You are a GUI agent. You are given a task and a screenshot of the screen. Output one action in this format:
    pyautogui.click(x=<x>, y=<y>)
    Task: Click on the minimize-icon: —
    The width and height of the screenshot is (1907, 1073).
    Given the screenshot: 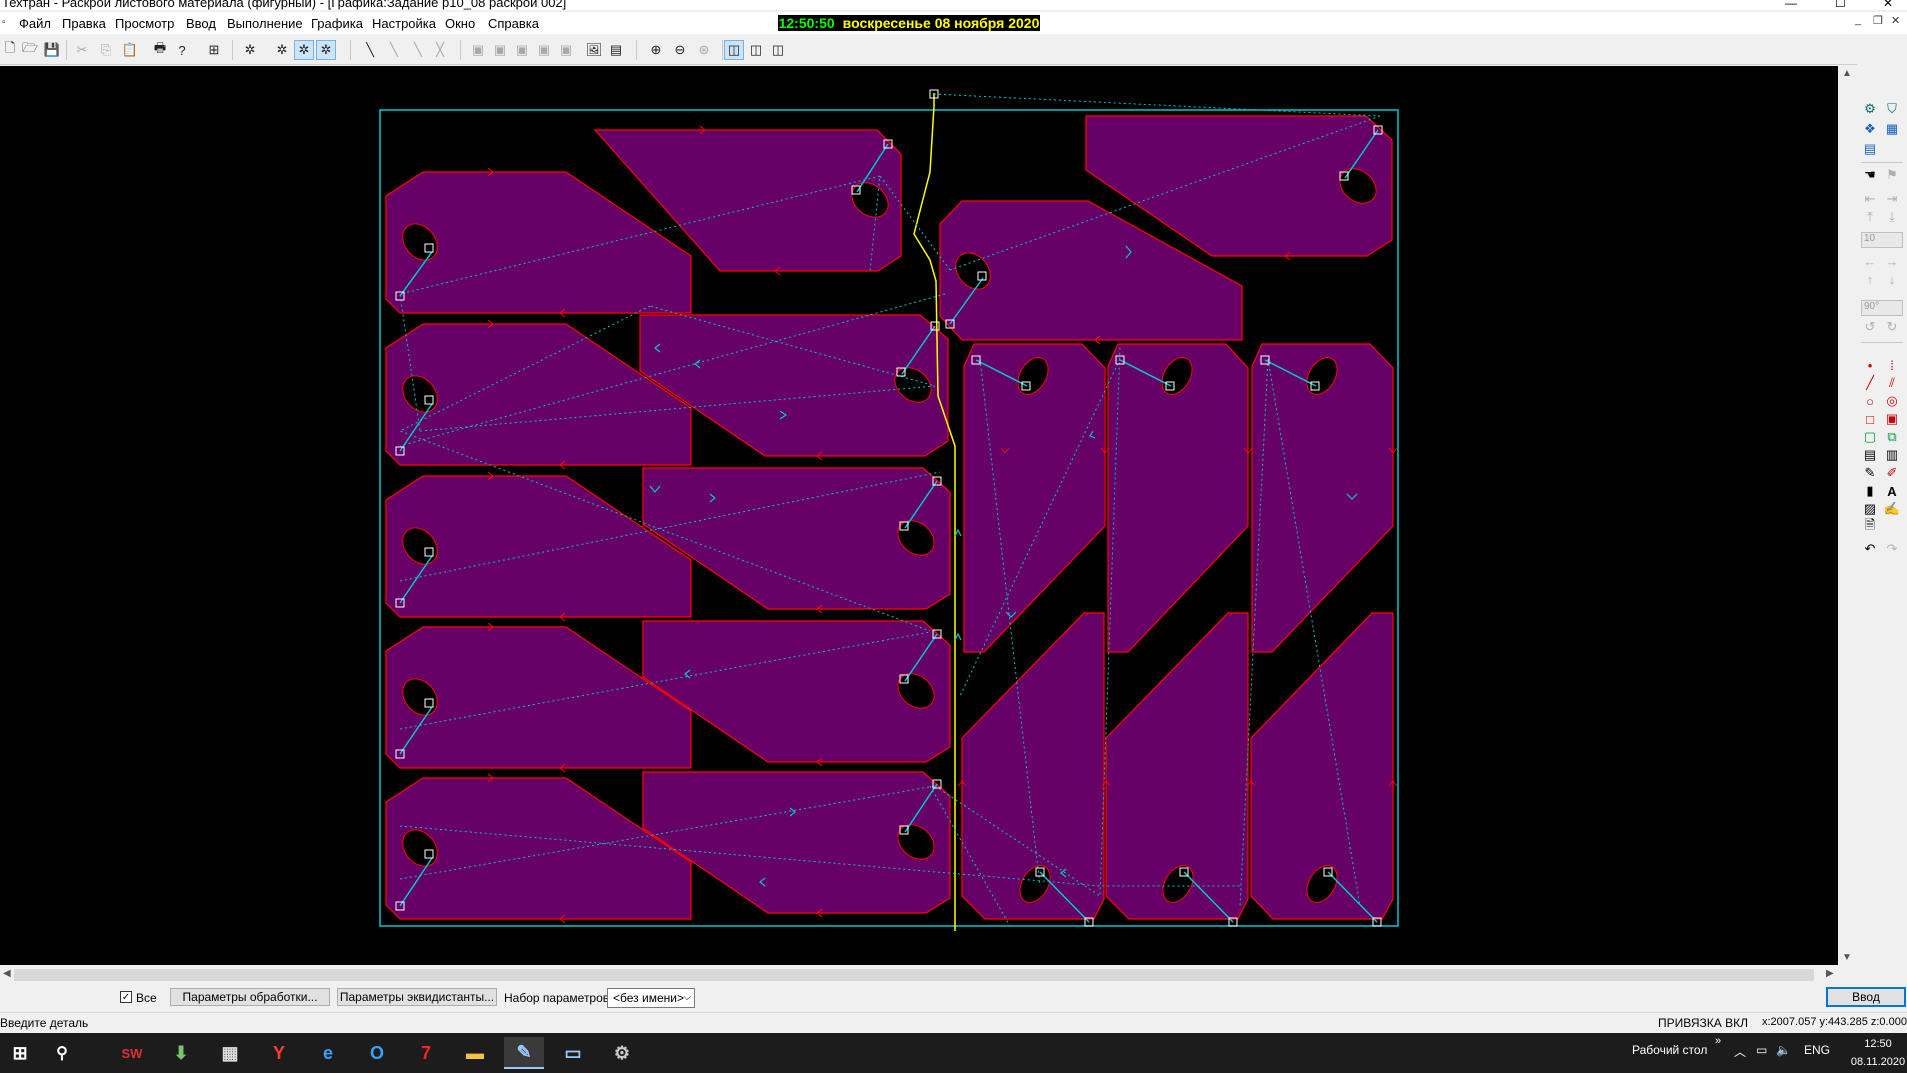 What is the action you would take?
    pyautogui.click(x=1791, y=5)
    